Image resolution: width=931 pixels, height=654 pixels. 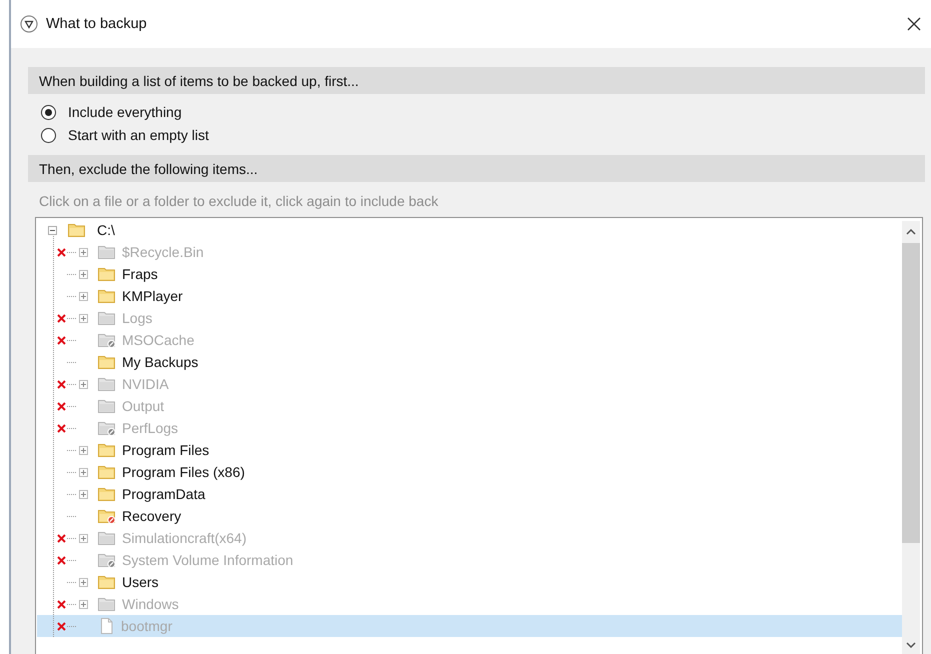 I want to click on tree-row: MSOCache, so click(x=469, y=340).